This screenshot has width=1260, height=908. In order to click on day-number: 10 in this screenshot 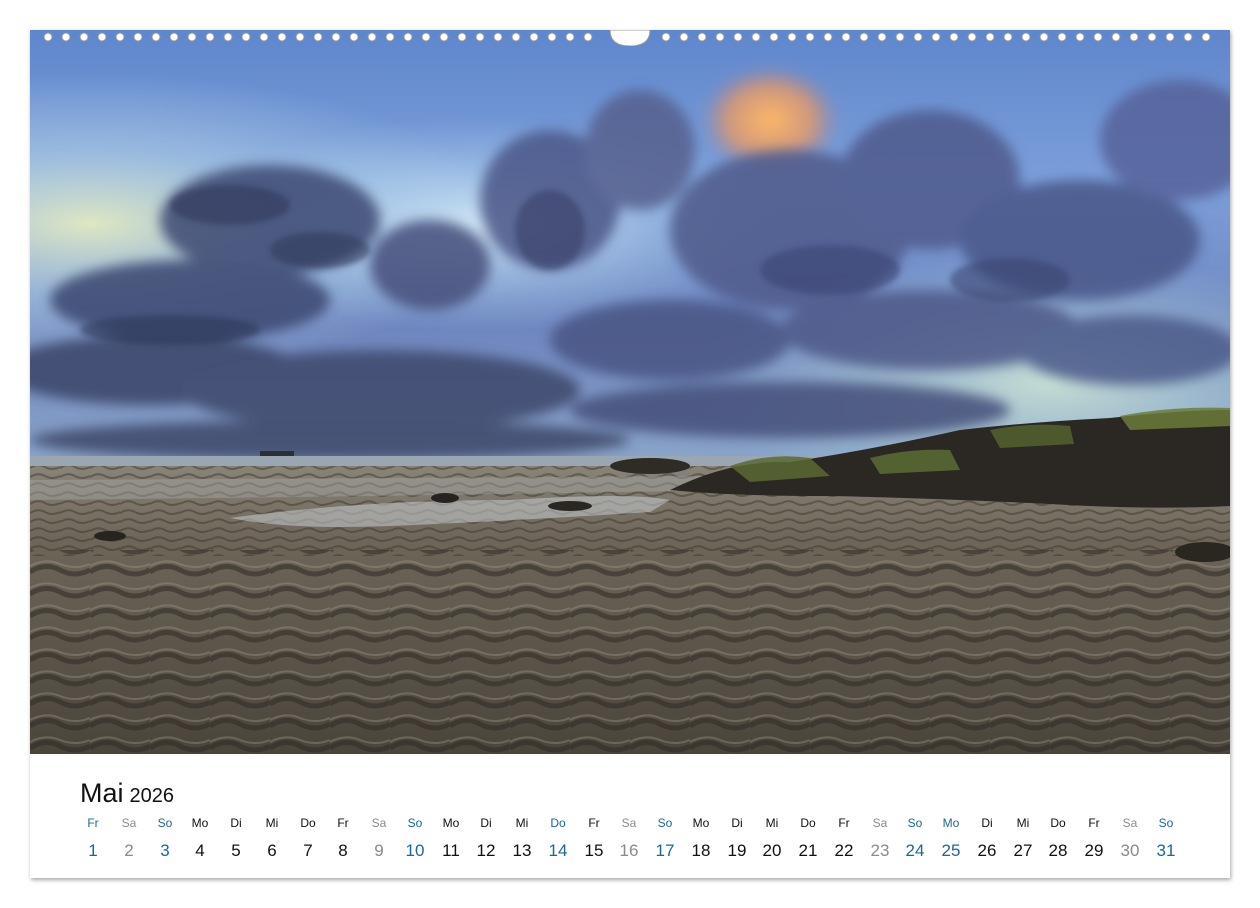, I will do `click(415, 850)`.